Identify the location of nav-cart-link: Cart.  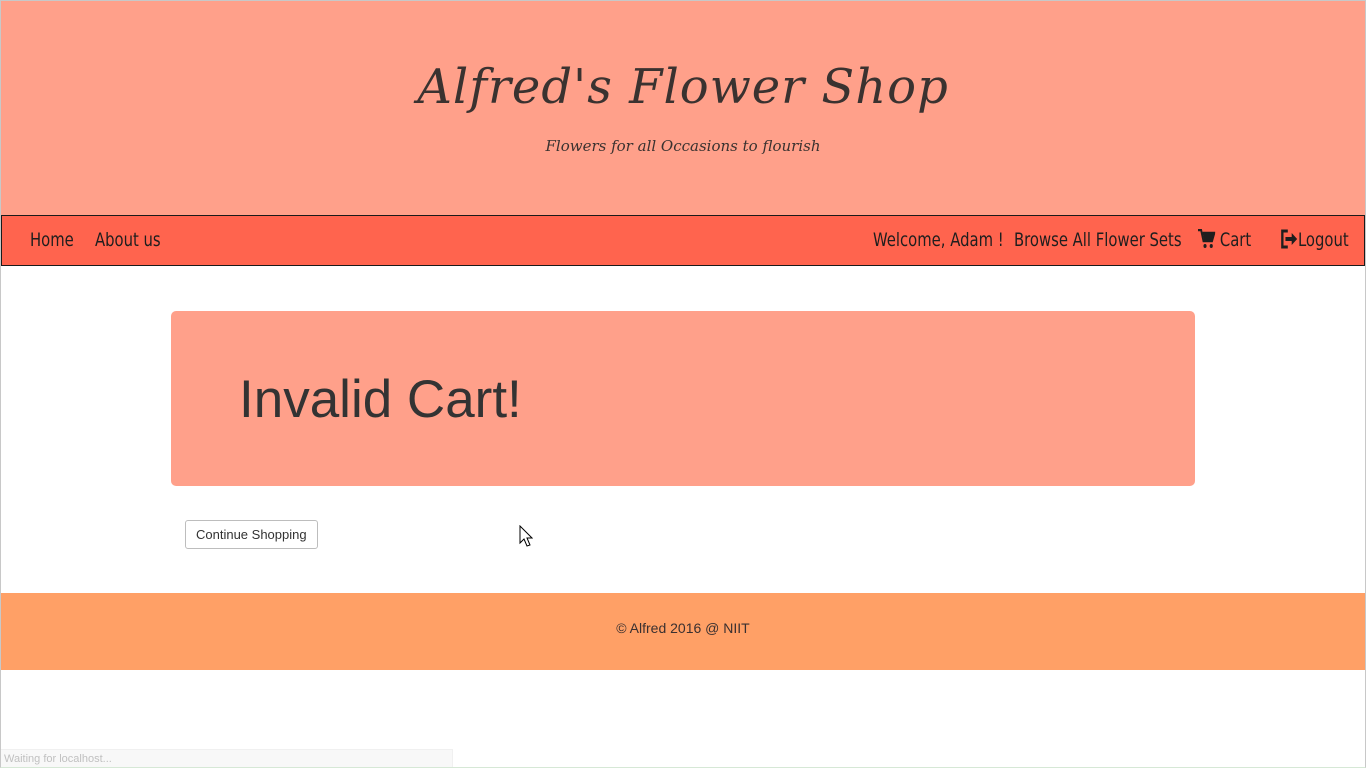
(1224, 240).